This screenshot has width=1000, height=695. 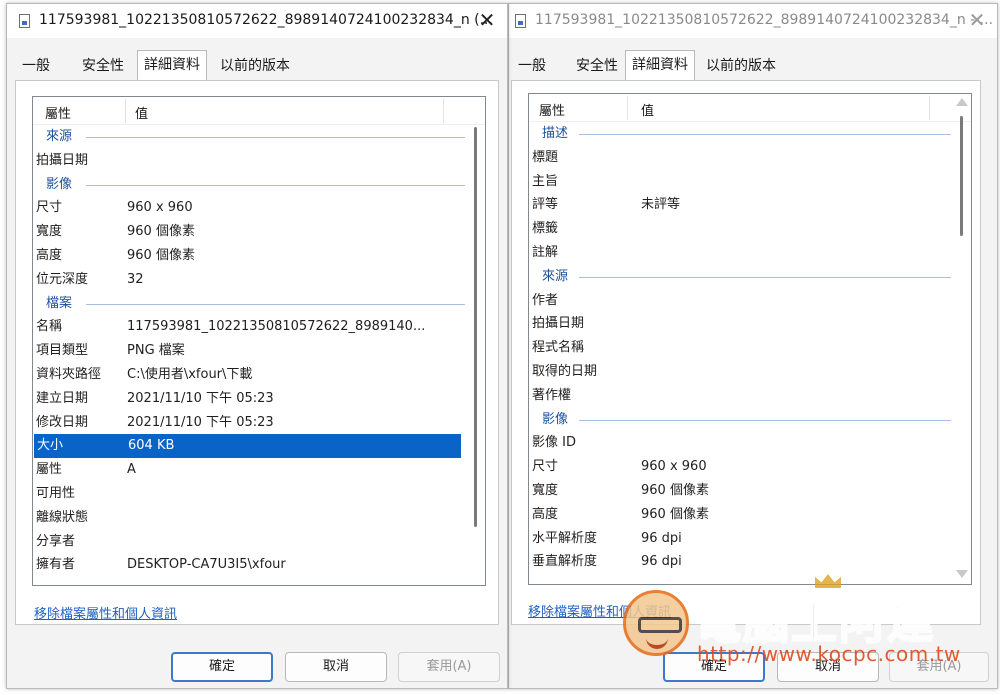 What do you see at coordinates (741, 443) in the screenshot?
I see `table-row: 影像 ID` at bounding box center [741, 443].